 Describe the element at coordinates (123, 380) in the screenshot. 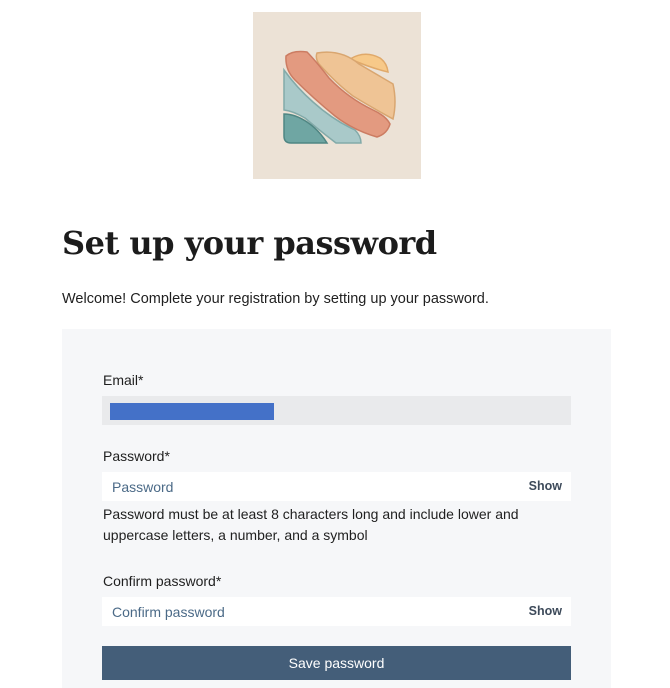

I see `email-label: Email*` at that location.